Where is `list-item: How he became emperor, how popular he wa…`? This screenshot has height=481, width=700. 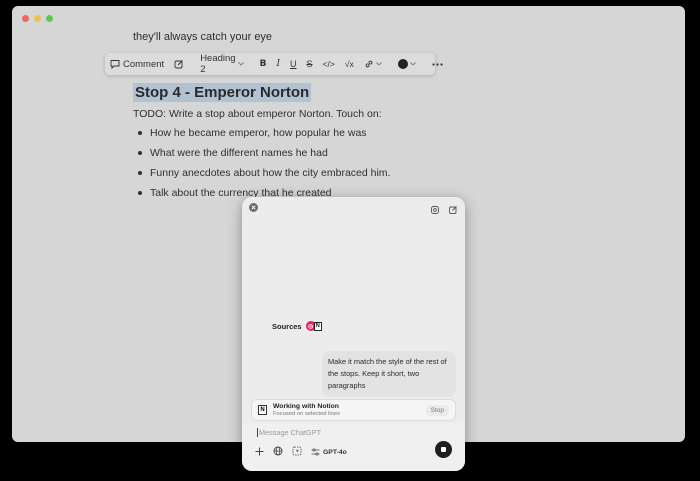 list-item: How he became emperor, how popular he wa… is located at coordinates (261, 137).